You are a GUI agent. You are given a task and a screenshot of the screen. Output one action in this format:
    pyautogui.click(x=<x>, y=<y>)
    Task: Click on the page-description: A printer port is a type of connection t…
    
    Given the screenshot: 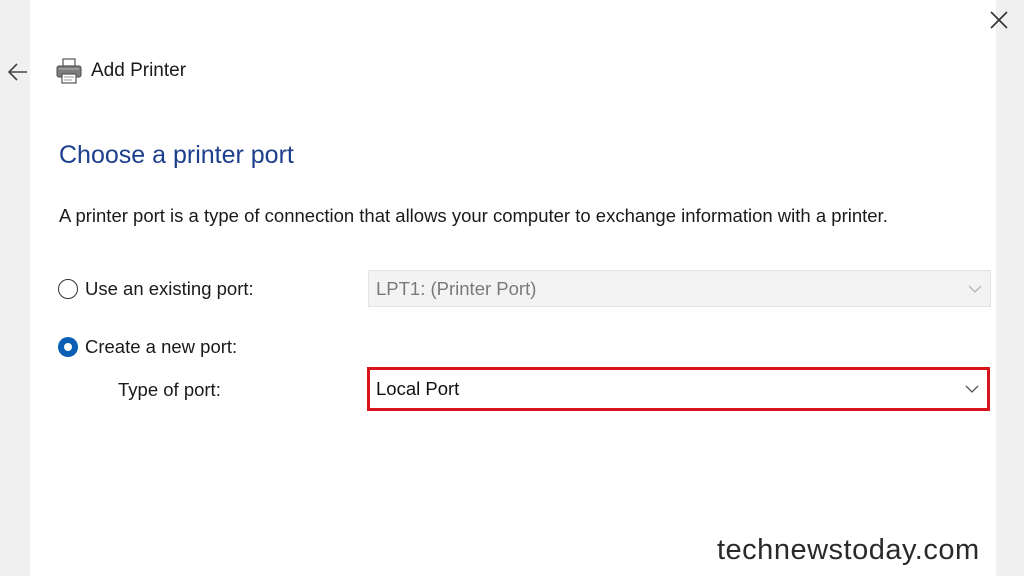 What is the action you would take?
    pyautogui.click(x=473, y=215)
    